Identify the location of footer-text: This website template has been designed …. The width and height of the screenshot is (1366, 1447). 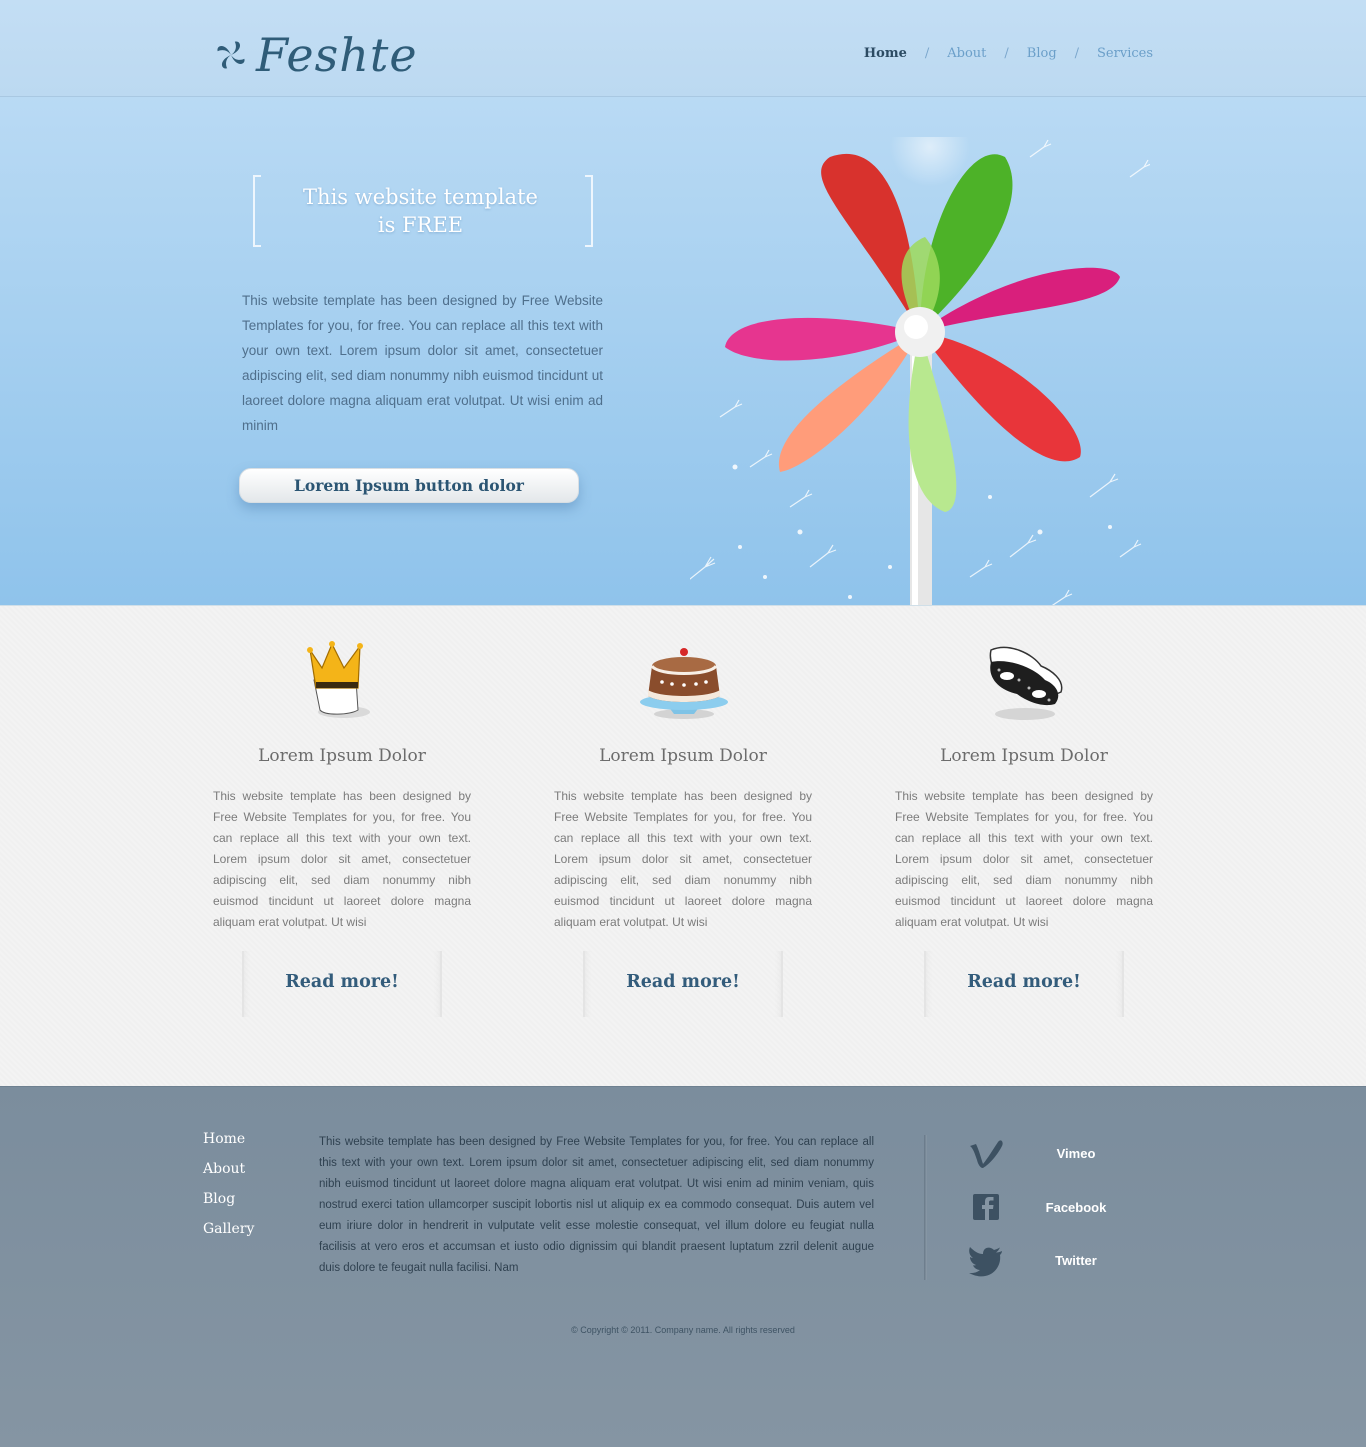
(596, 1205).